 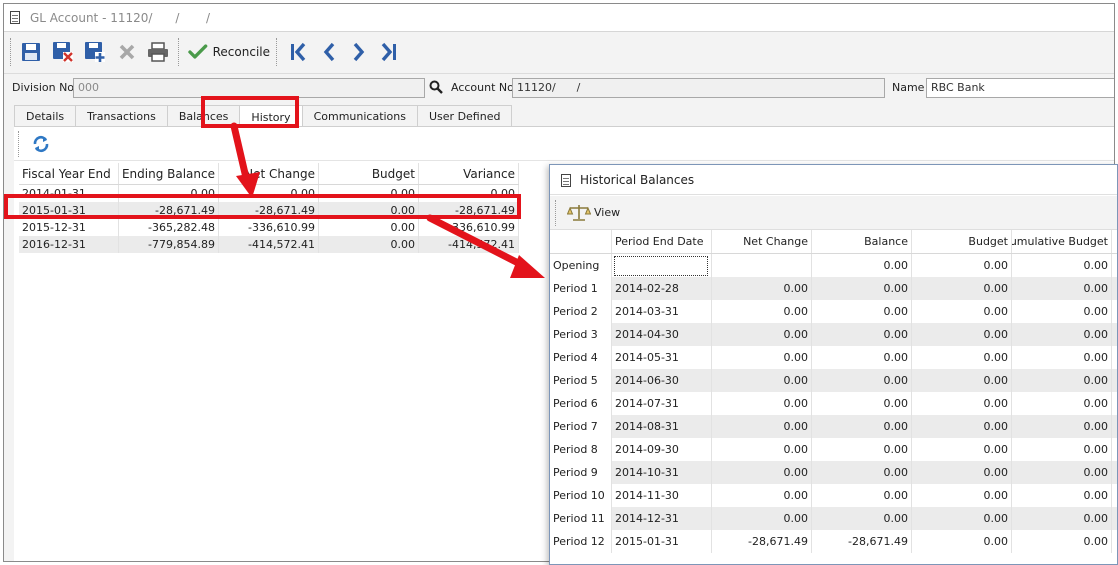 I want to click on table-row: Period 5 2014-06-30 0.00 0.00 0.00 0.00, so click(x=833, y=380).